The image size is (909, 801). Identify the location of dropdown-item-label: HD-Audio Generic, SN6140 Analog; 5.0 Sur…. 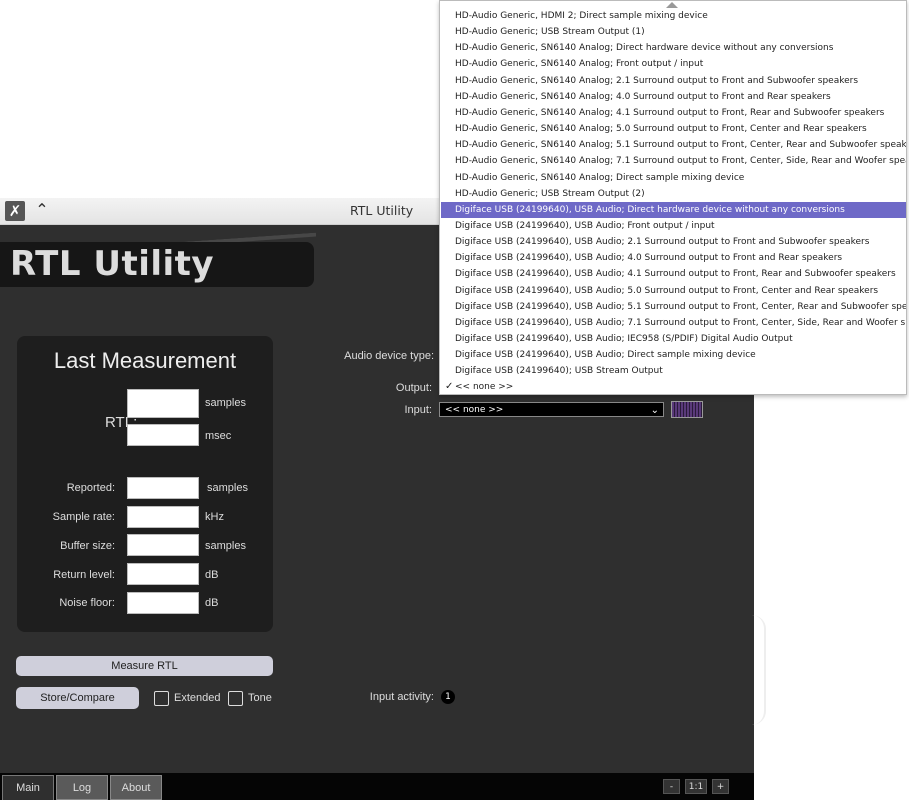
(661, 129).